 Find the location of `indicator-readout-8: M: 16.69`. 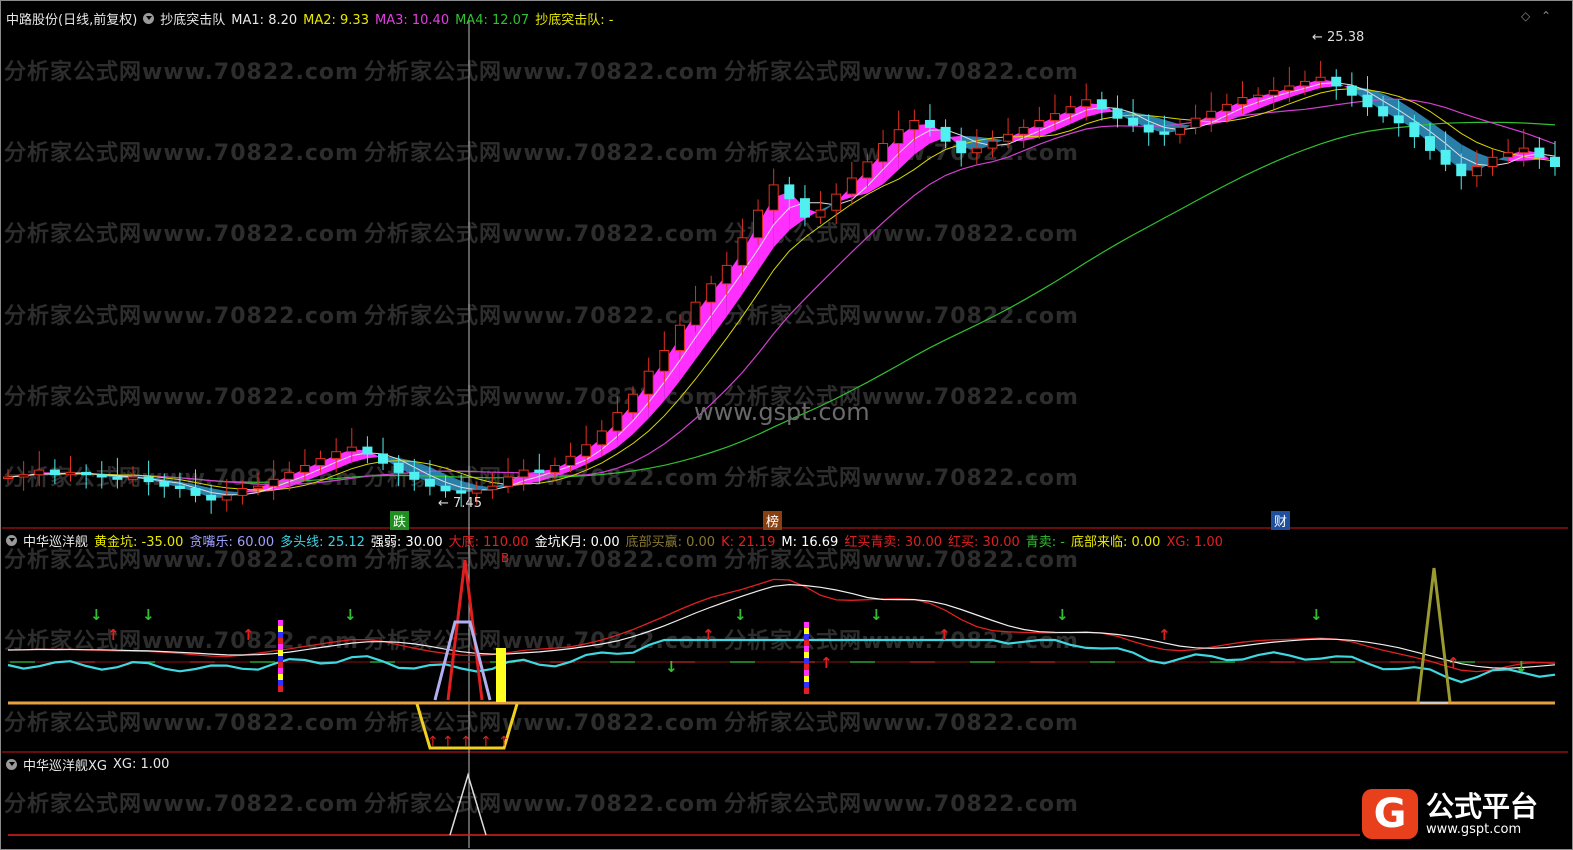

indicator-readout-8: M: 16.69 is located at coordinates (810, 542).